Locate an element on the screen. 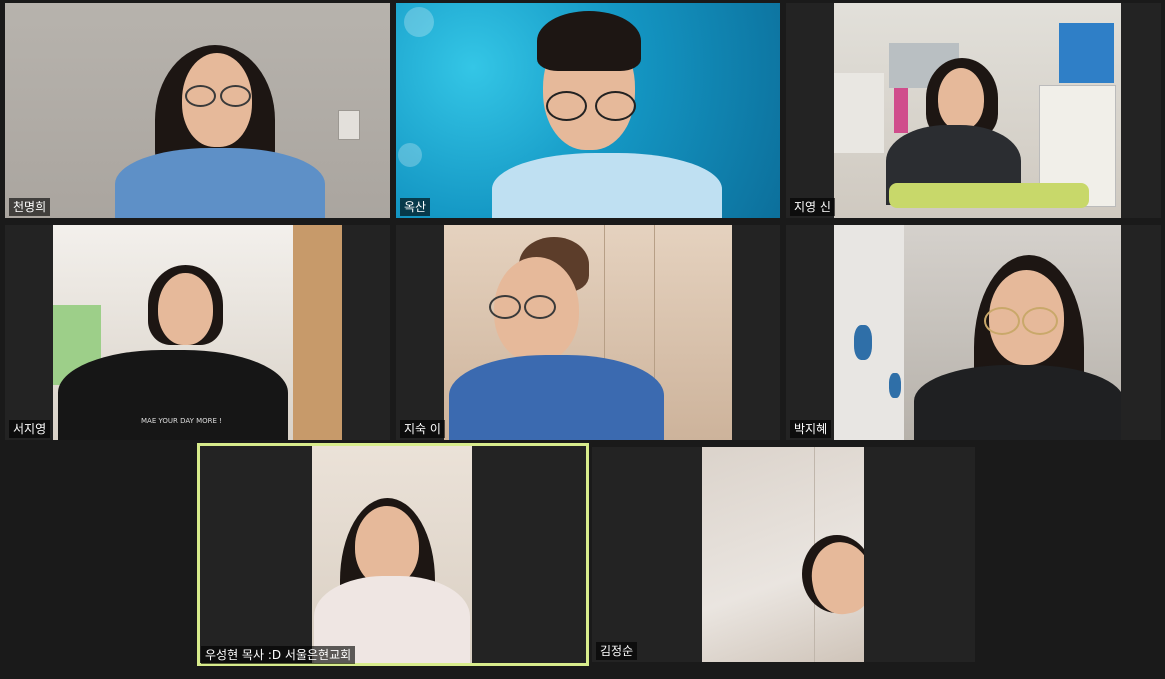 The height and width of the screenshot is (679, 1165). participant-name-label: 김정순 is located at coordinates (617, 651).